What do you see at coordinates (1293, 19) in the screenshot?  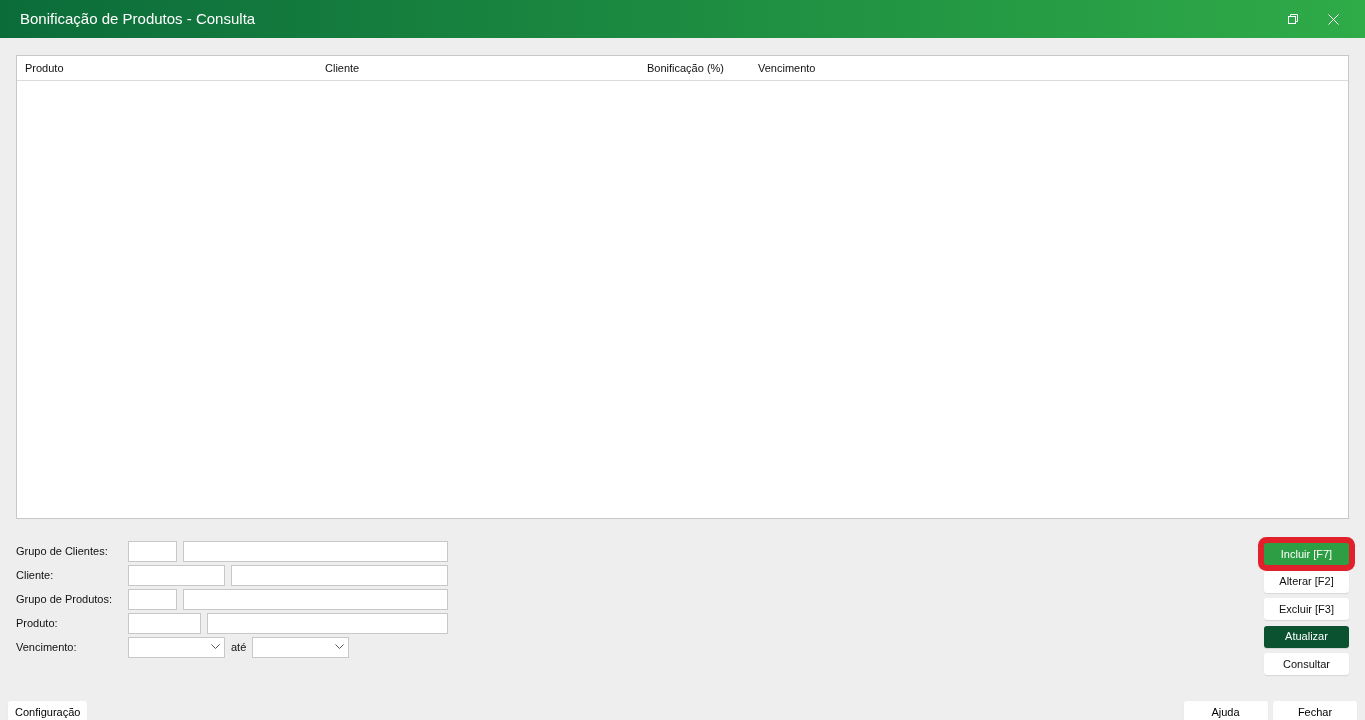 I see `restore-icon` at bounding box center [1293, 19].